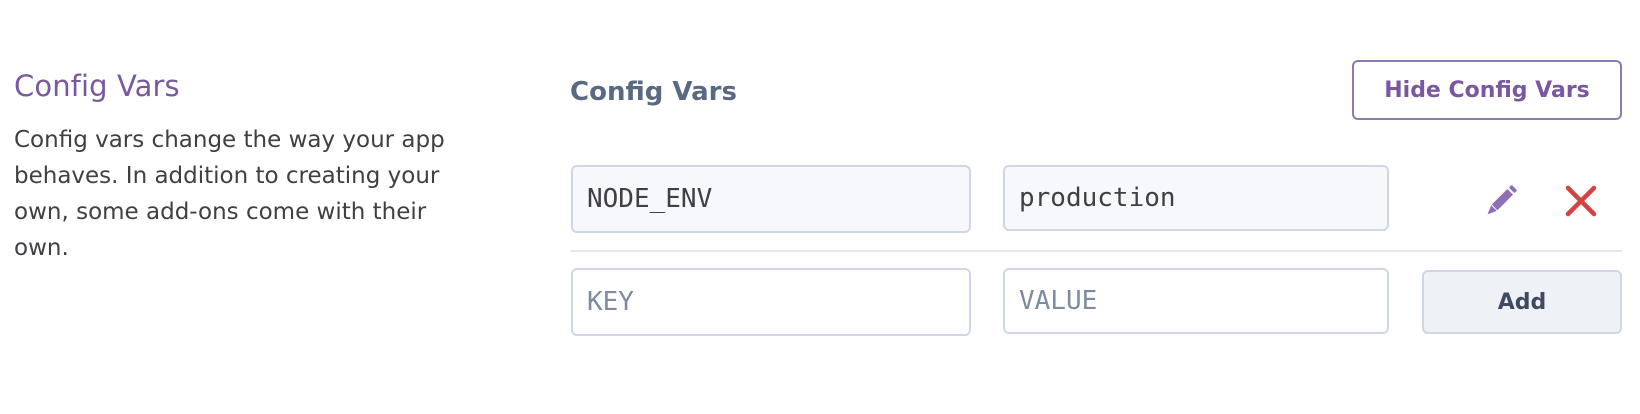 The height and width of the screenshot is (414, 1640). What do you see at coordinates (771, 199) in the screenshot?
I see `config-var-key-field` at bounding box center [771, 199].